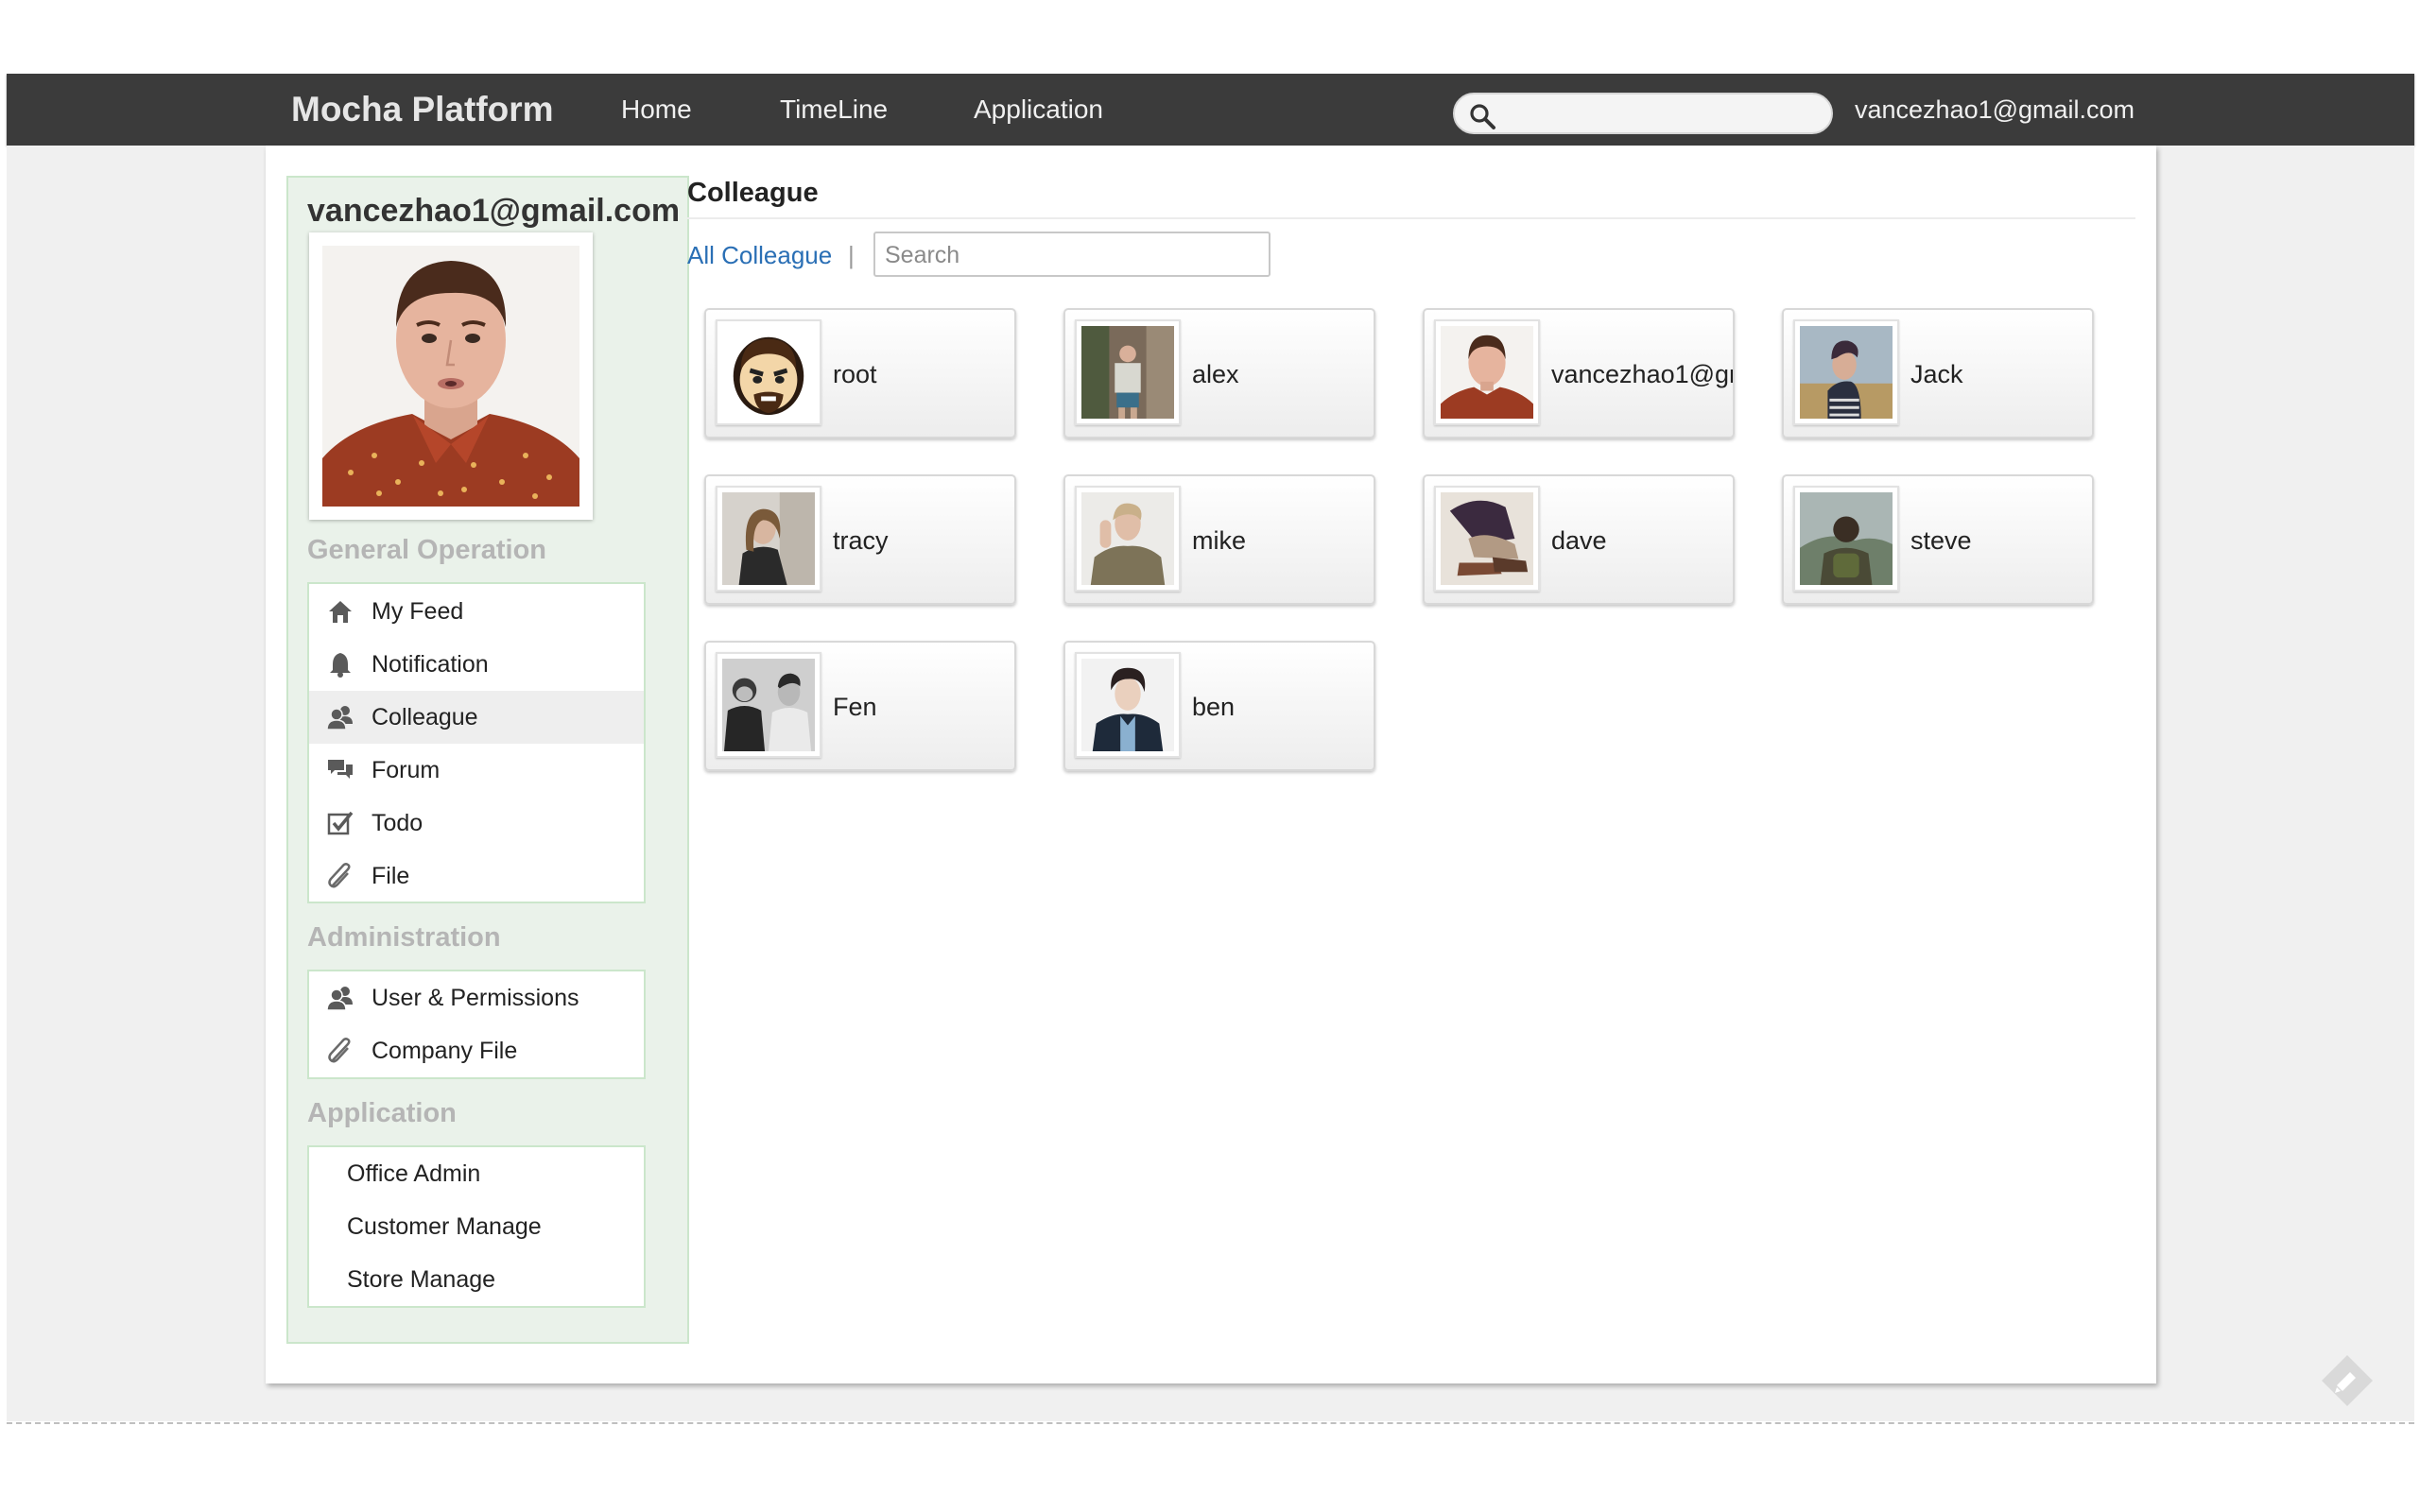  I want to click on alex-photo, so click(1127, 372).